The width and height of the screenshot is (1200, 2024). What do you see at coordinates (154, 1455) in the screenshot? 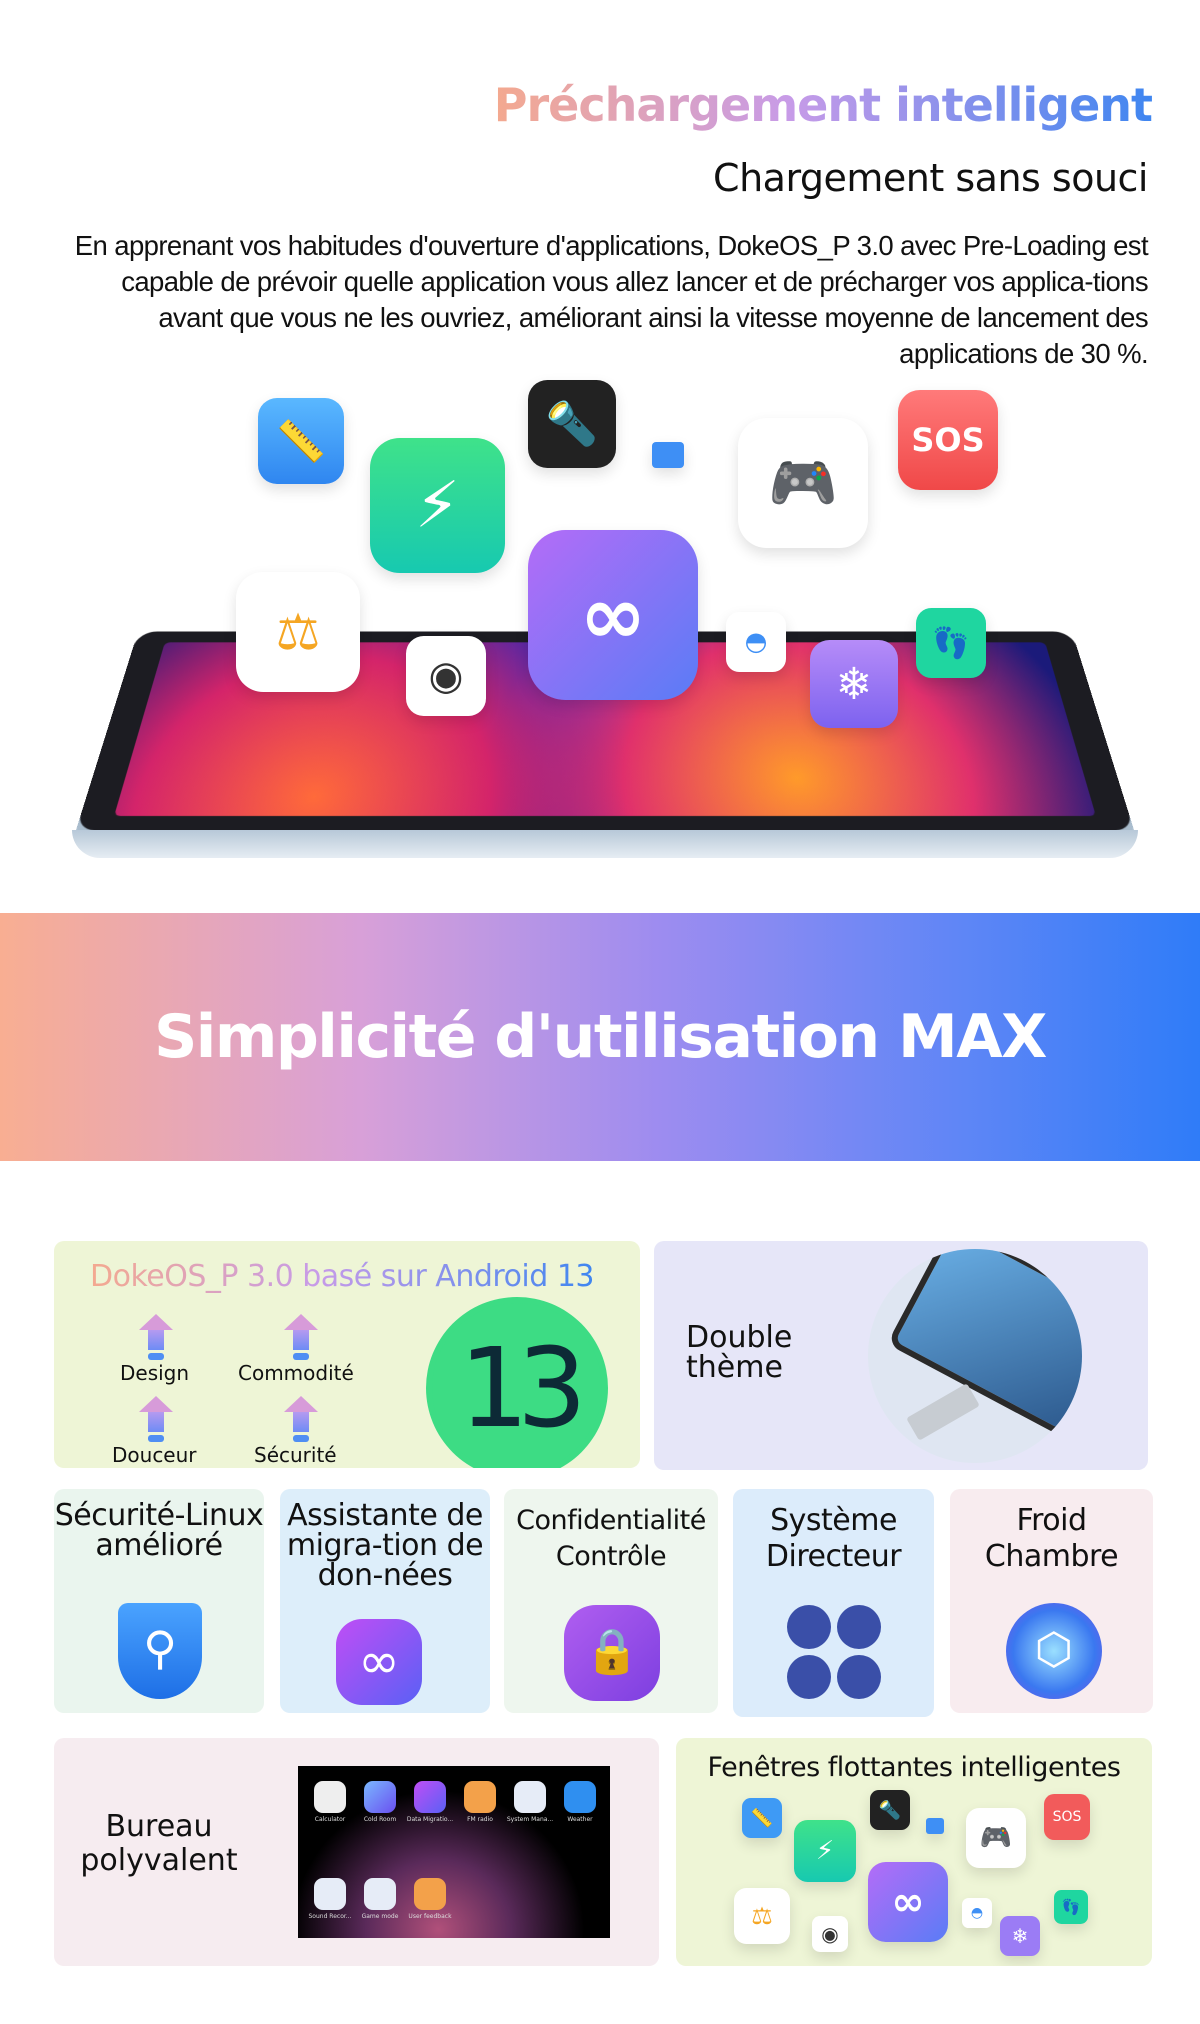
I see `feature-label: Douceur` at bounding box center [154, 1455].